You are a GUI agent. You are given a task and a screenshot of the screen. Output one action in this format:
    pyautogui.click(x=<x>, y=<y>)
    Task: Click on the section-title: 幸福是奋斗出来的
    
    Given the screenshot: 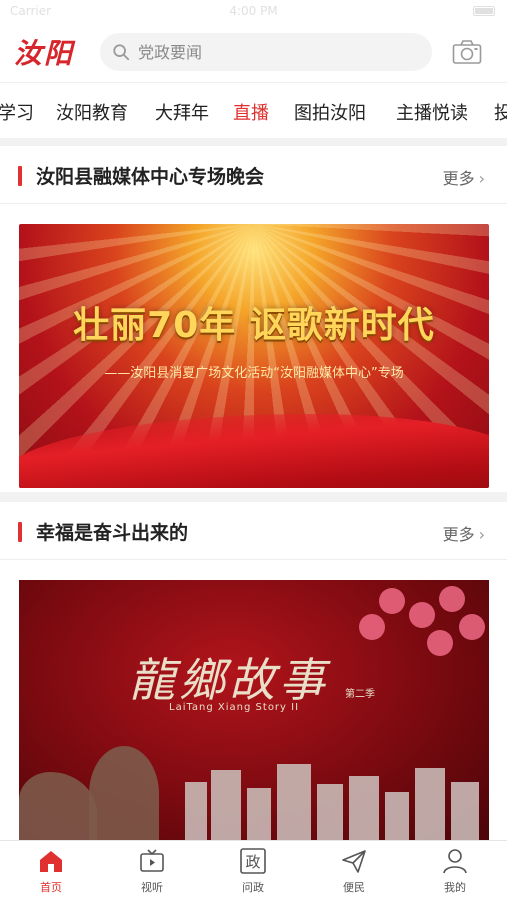 What is the action you would take?
    pyautogui.click(x=112, y=533)
    